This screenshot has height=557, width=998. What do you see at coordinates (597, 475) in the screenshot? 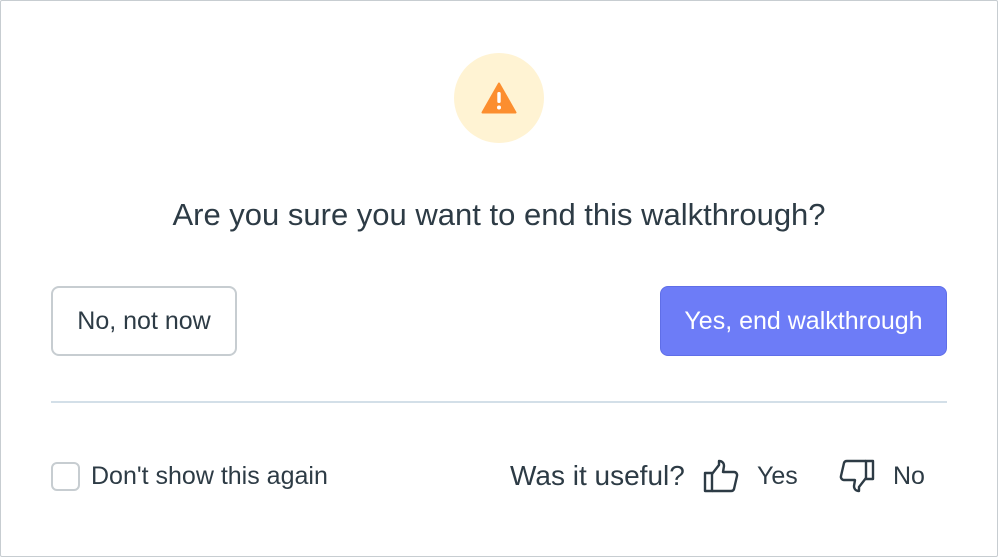
I see `feedback-prompt: Was it useful?` at bounding box center [597, 475].